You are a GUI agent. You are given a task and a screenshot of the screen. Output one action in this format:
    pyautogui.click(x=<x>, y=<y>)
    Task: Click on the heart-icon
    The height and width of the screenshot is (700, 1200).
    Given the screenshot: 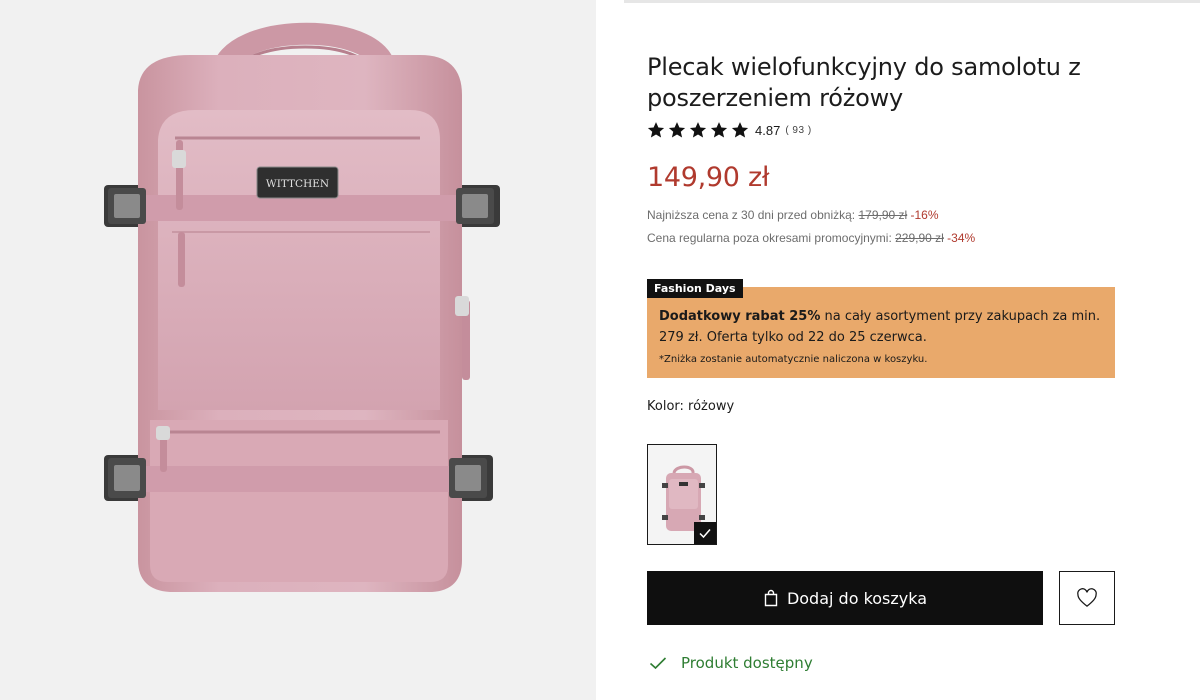 What is the action you would take?
    pyautogui.click(x=1087, y=597)
    